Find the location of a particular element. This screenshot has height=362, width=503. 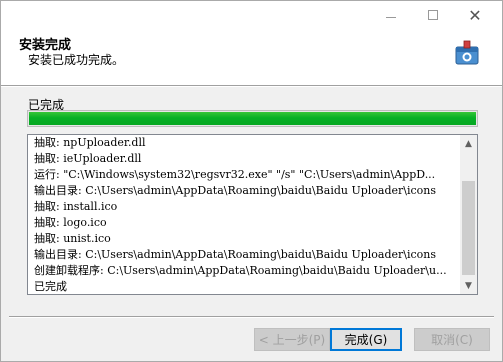

maximize-icon is located at coordinates (433, 15).